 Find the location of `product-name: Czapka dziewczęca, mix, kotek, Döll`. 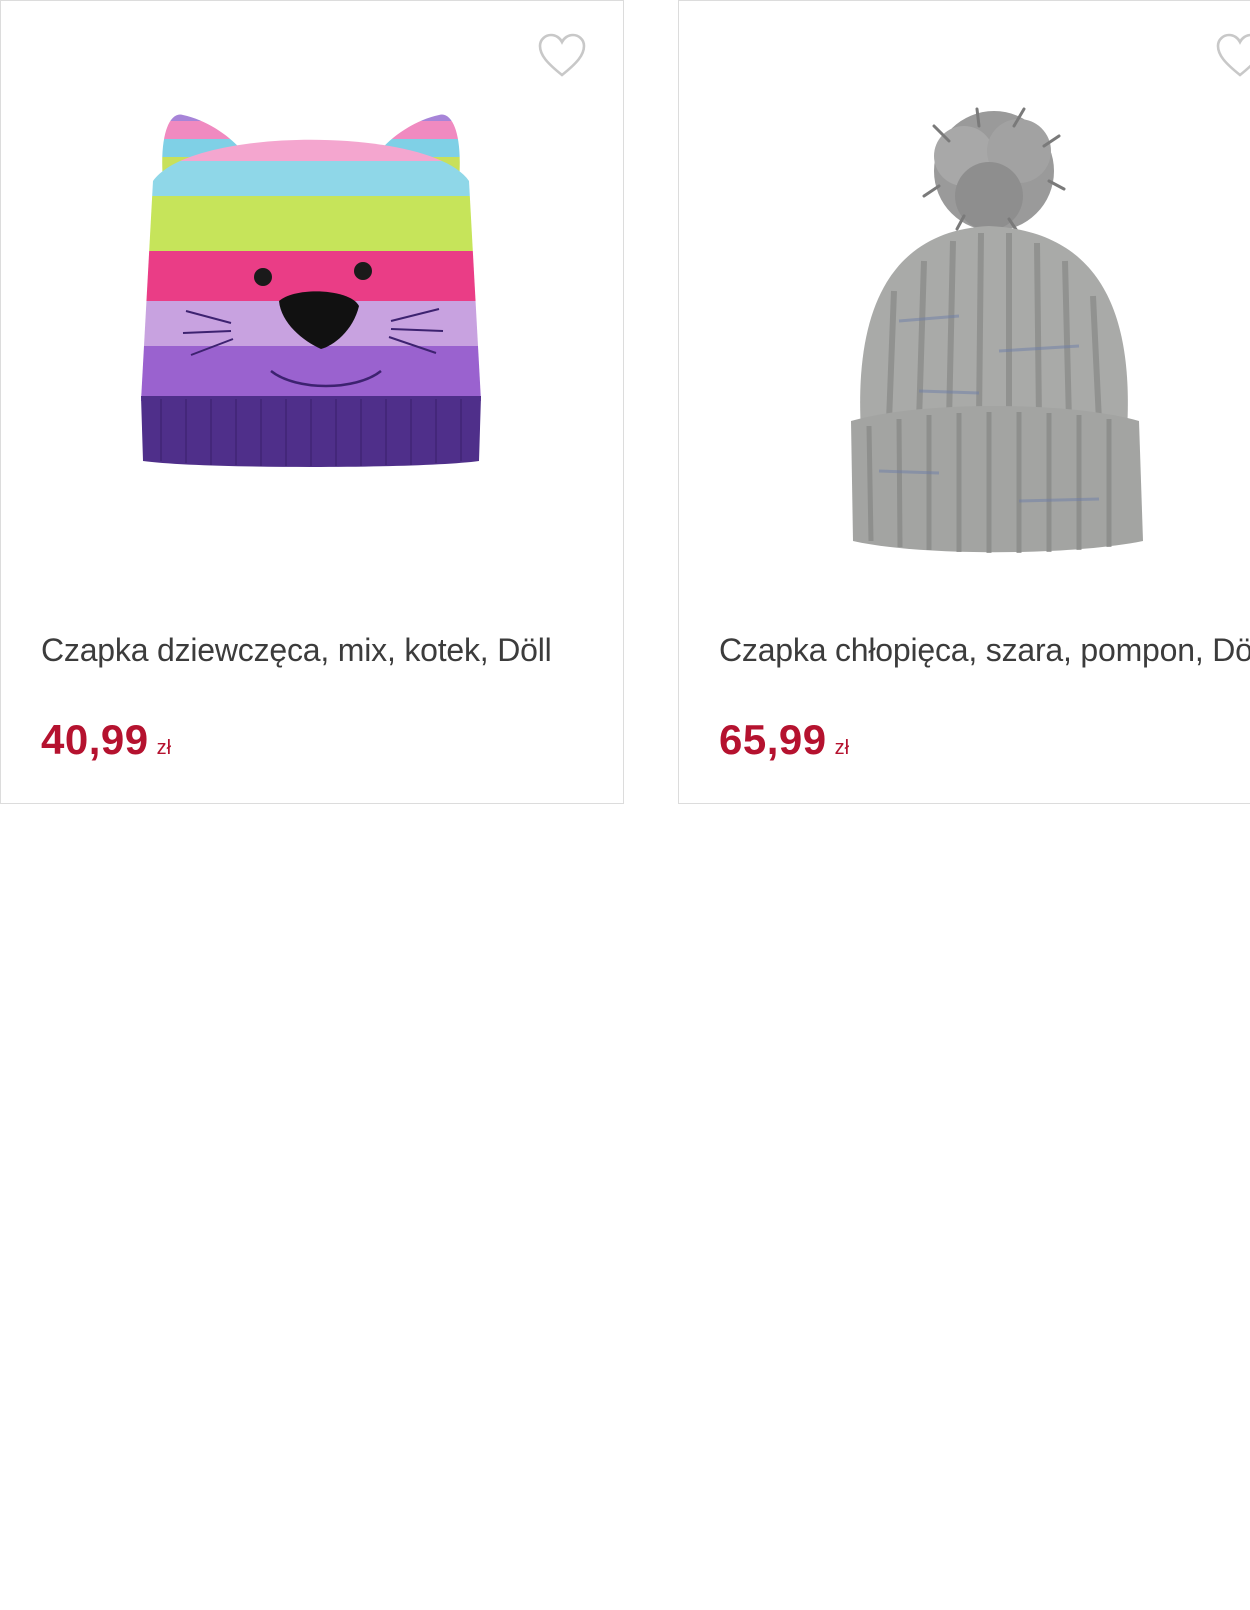

product-name: Czapka dziewczęca, mix, kotek, Döll is located at coordinates (321, 650).